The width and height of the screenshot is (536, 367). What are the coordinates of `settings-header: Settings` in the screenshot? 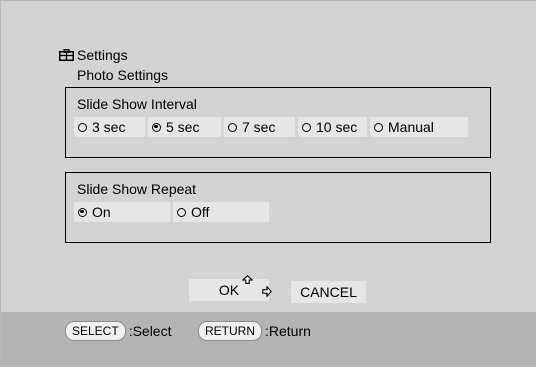 It's located at (93, 55).